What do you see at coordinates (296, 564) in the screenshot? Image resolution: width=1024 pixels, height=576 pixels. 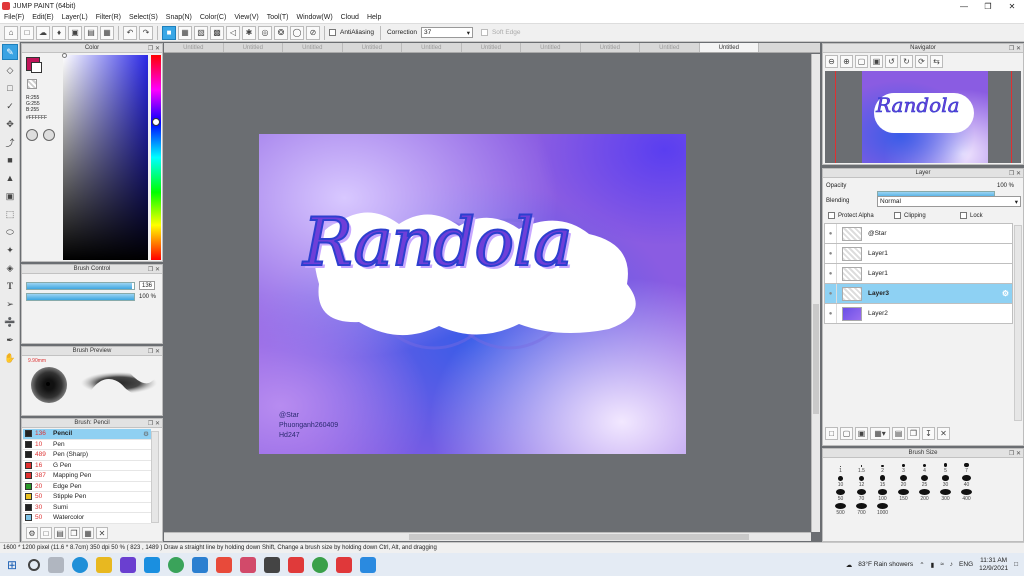 I see `pen-app-icon` at bounding box center [296, 564].